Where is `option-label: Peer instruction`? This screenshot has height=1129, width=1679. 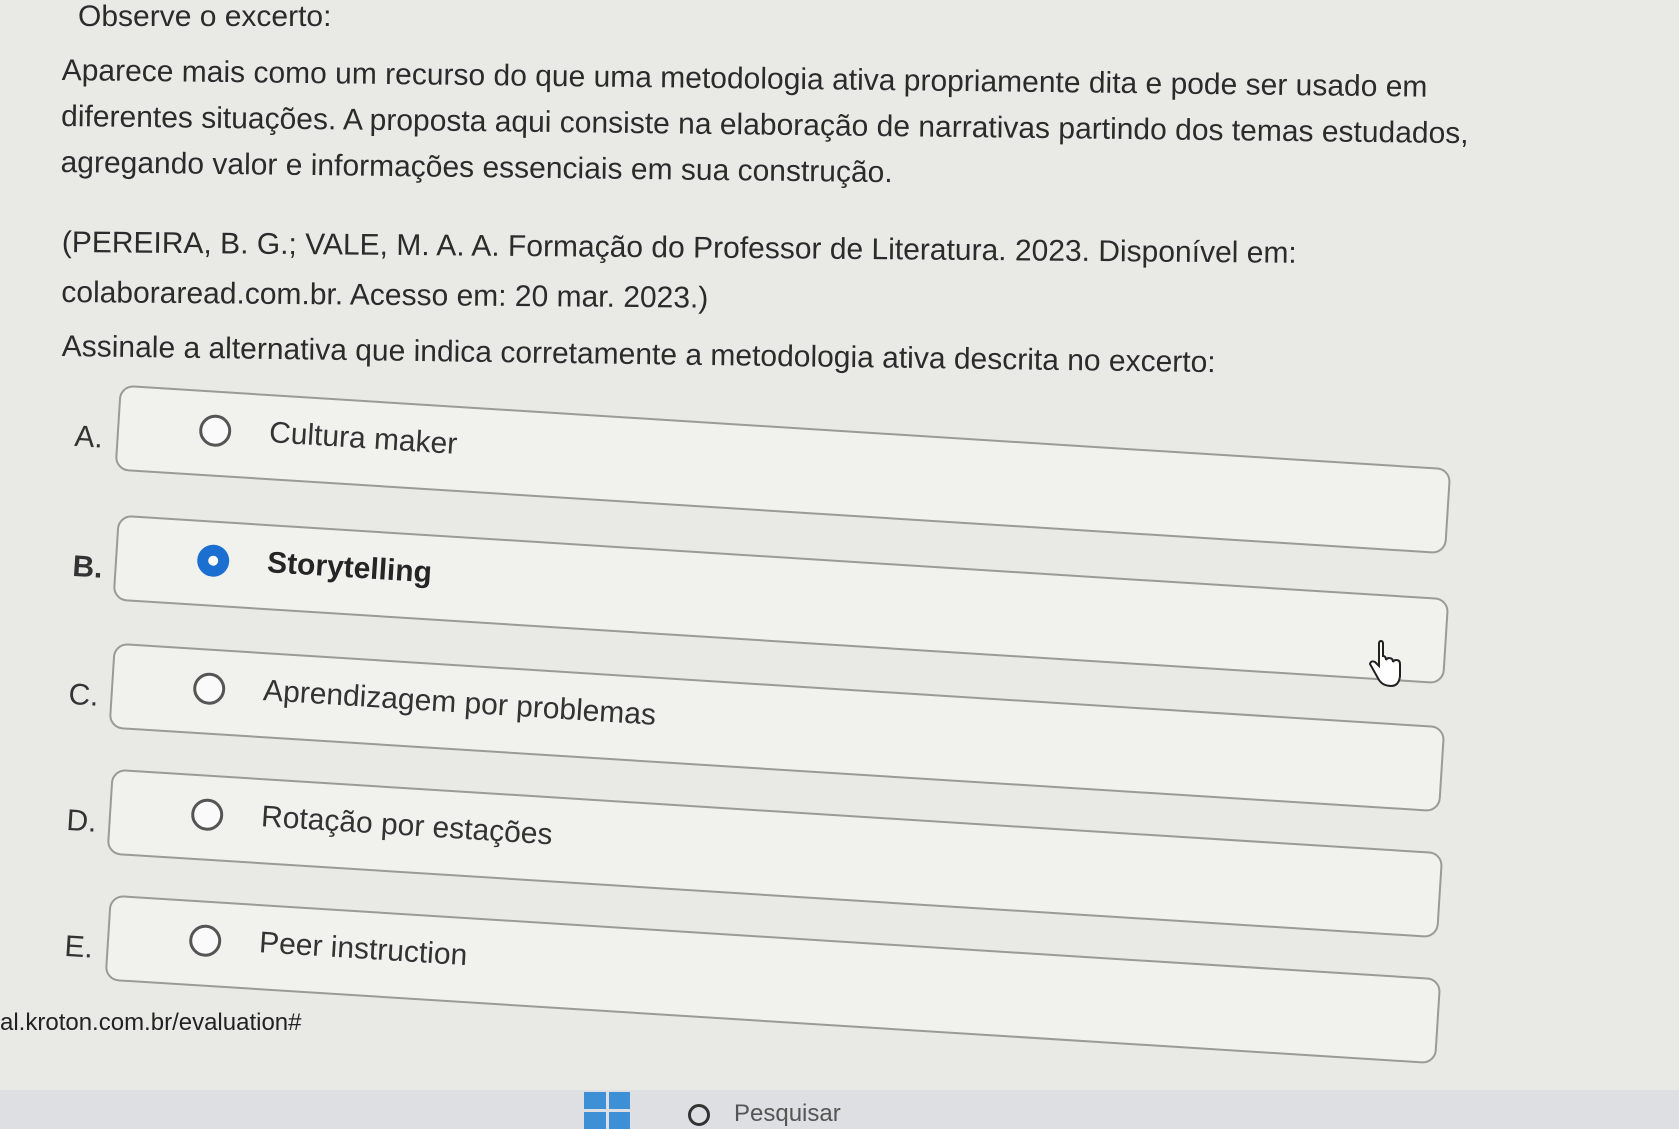
option-label: Peer instruction is located at coordinates (363, 949).